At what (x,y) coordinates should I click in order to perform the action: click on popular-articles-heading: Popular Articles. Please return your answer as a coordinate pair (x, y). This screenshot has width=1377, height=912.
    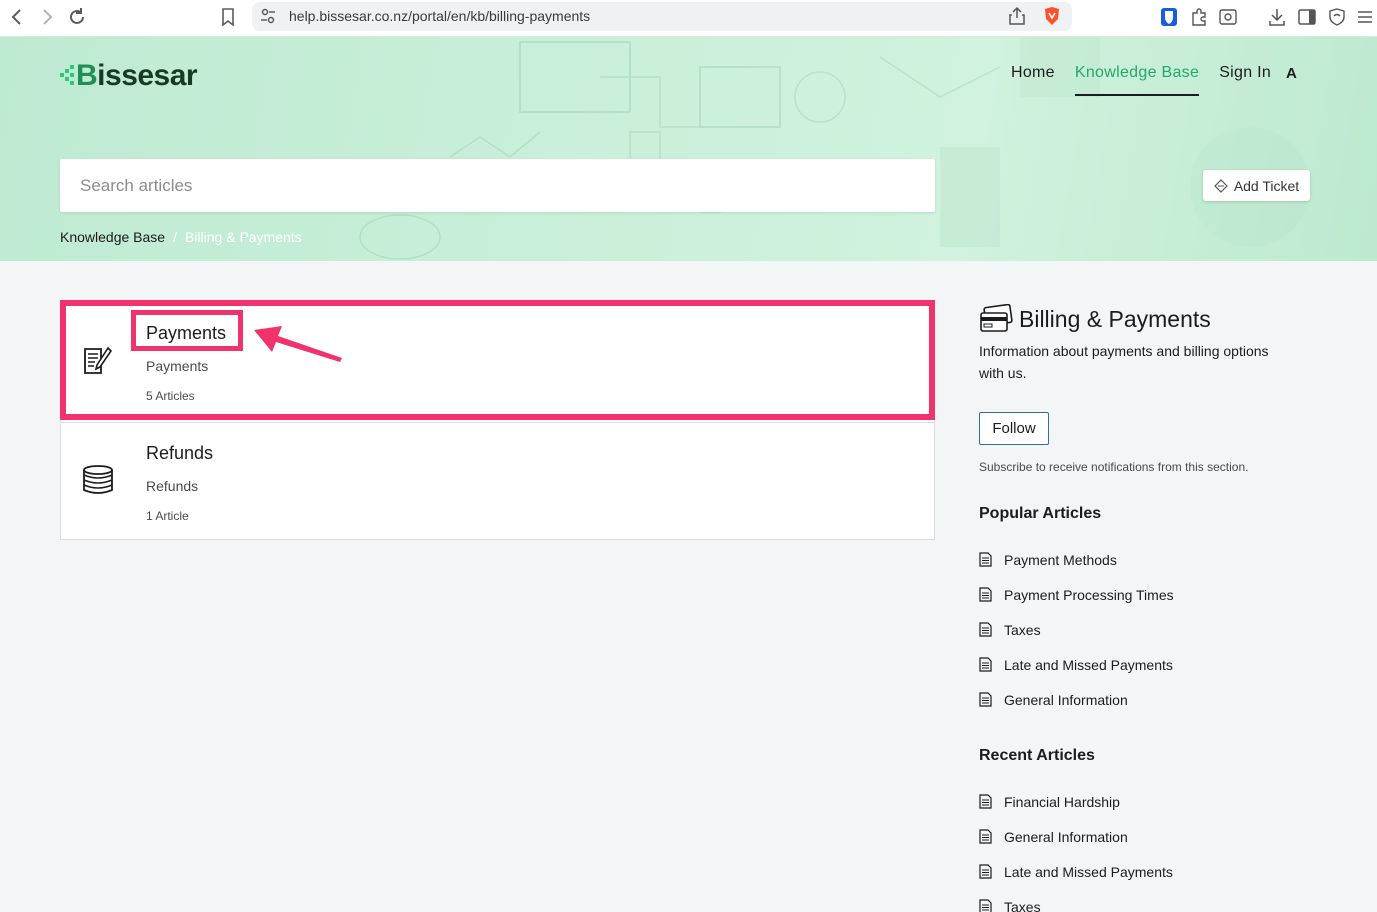
    Looking at the image, I should click on (1040, 513).